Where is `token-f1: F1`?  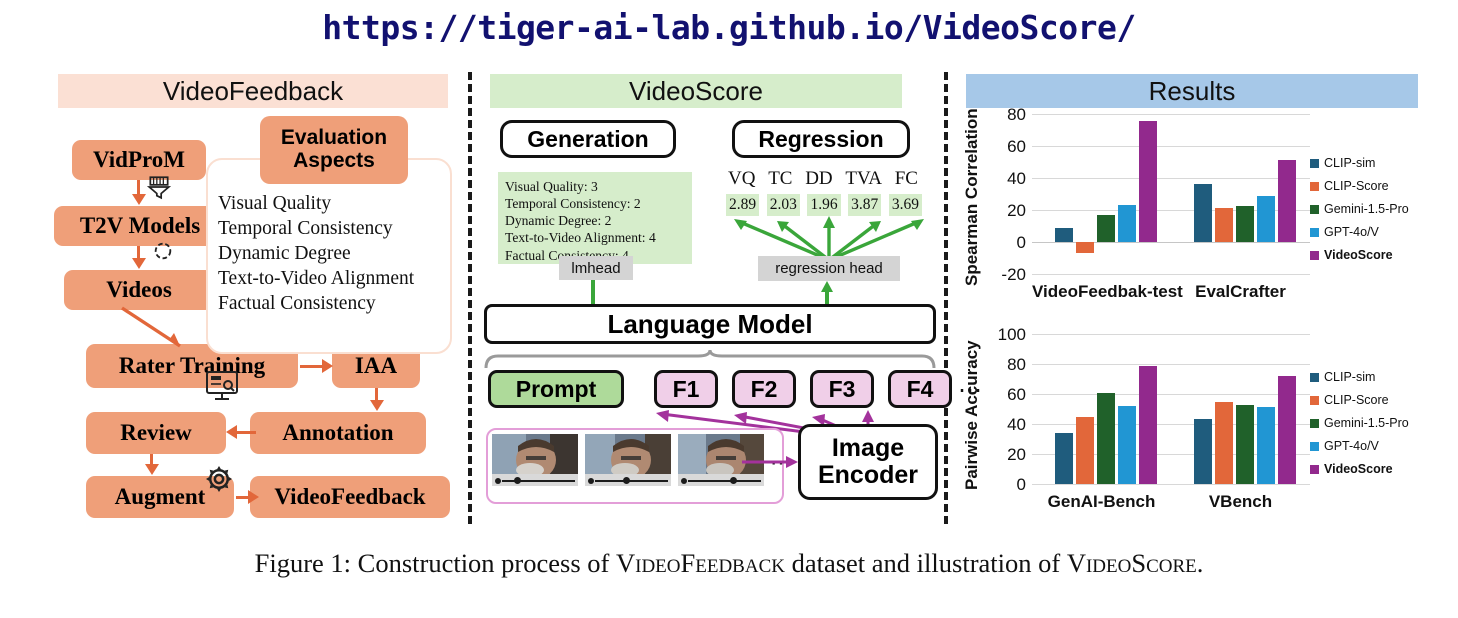 token-f1: F1 is located at coordinates (686, 389).